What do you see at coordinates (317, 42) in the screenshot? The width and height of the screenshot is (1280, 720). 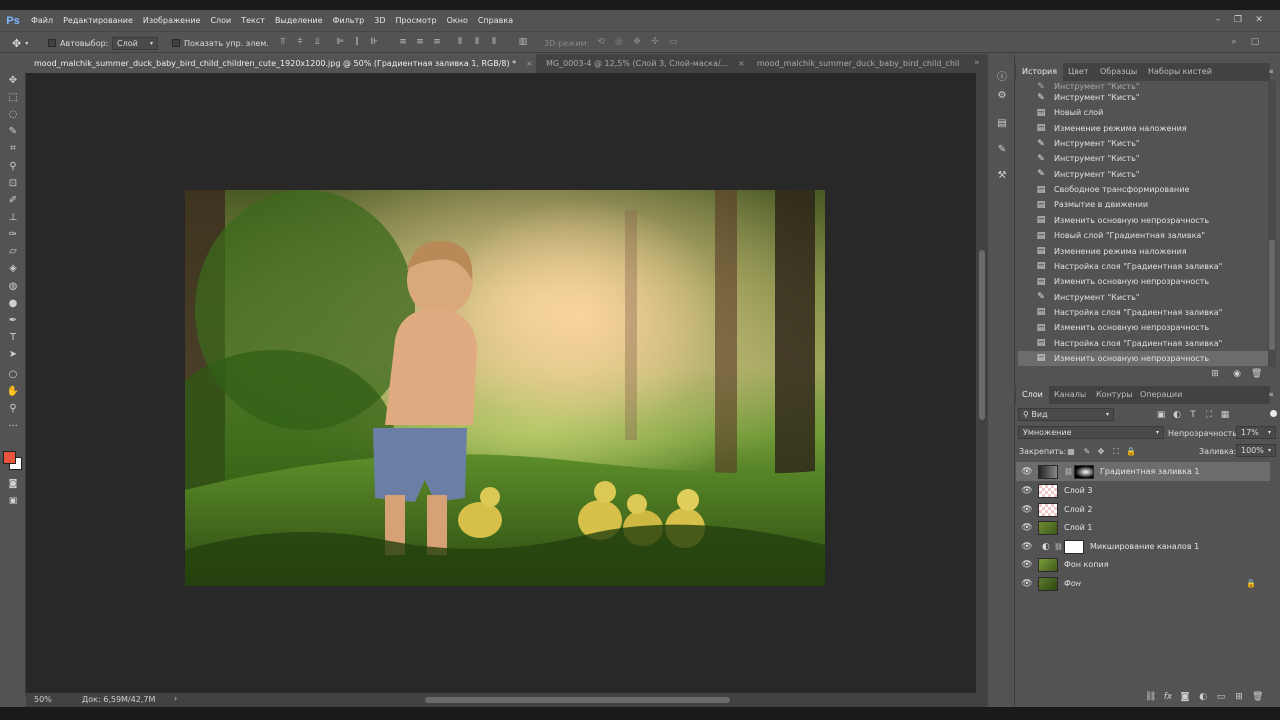 I see `align-bottom-icon: ⫫` at bounding box center [317, 42].